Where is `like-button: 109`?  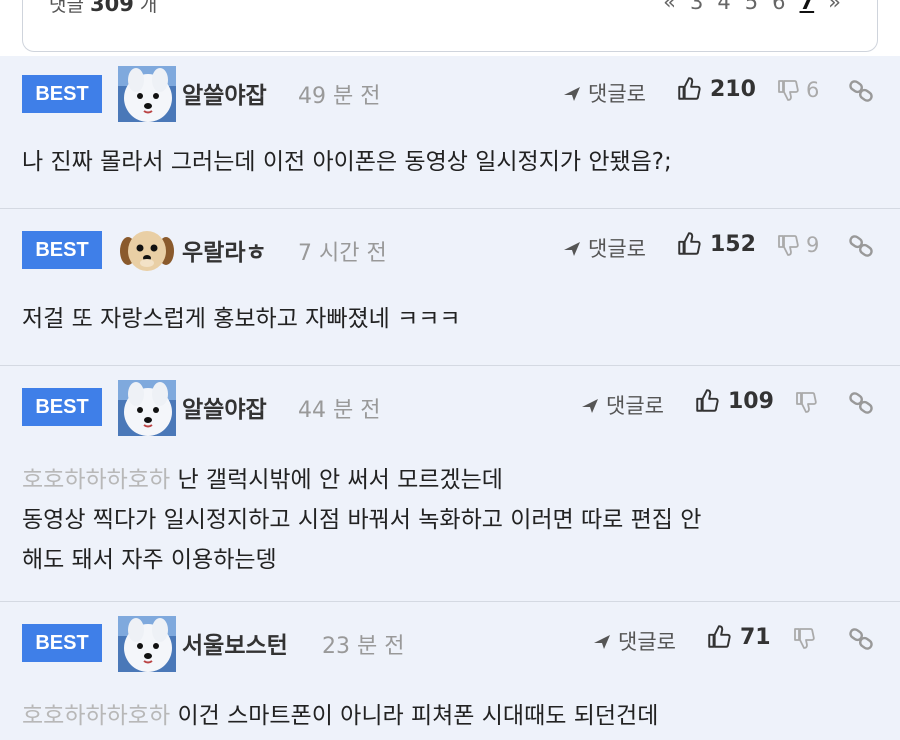 like-button: 109 is located at coordinates (734, 401).